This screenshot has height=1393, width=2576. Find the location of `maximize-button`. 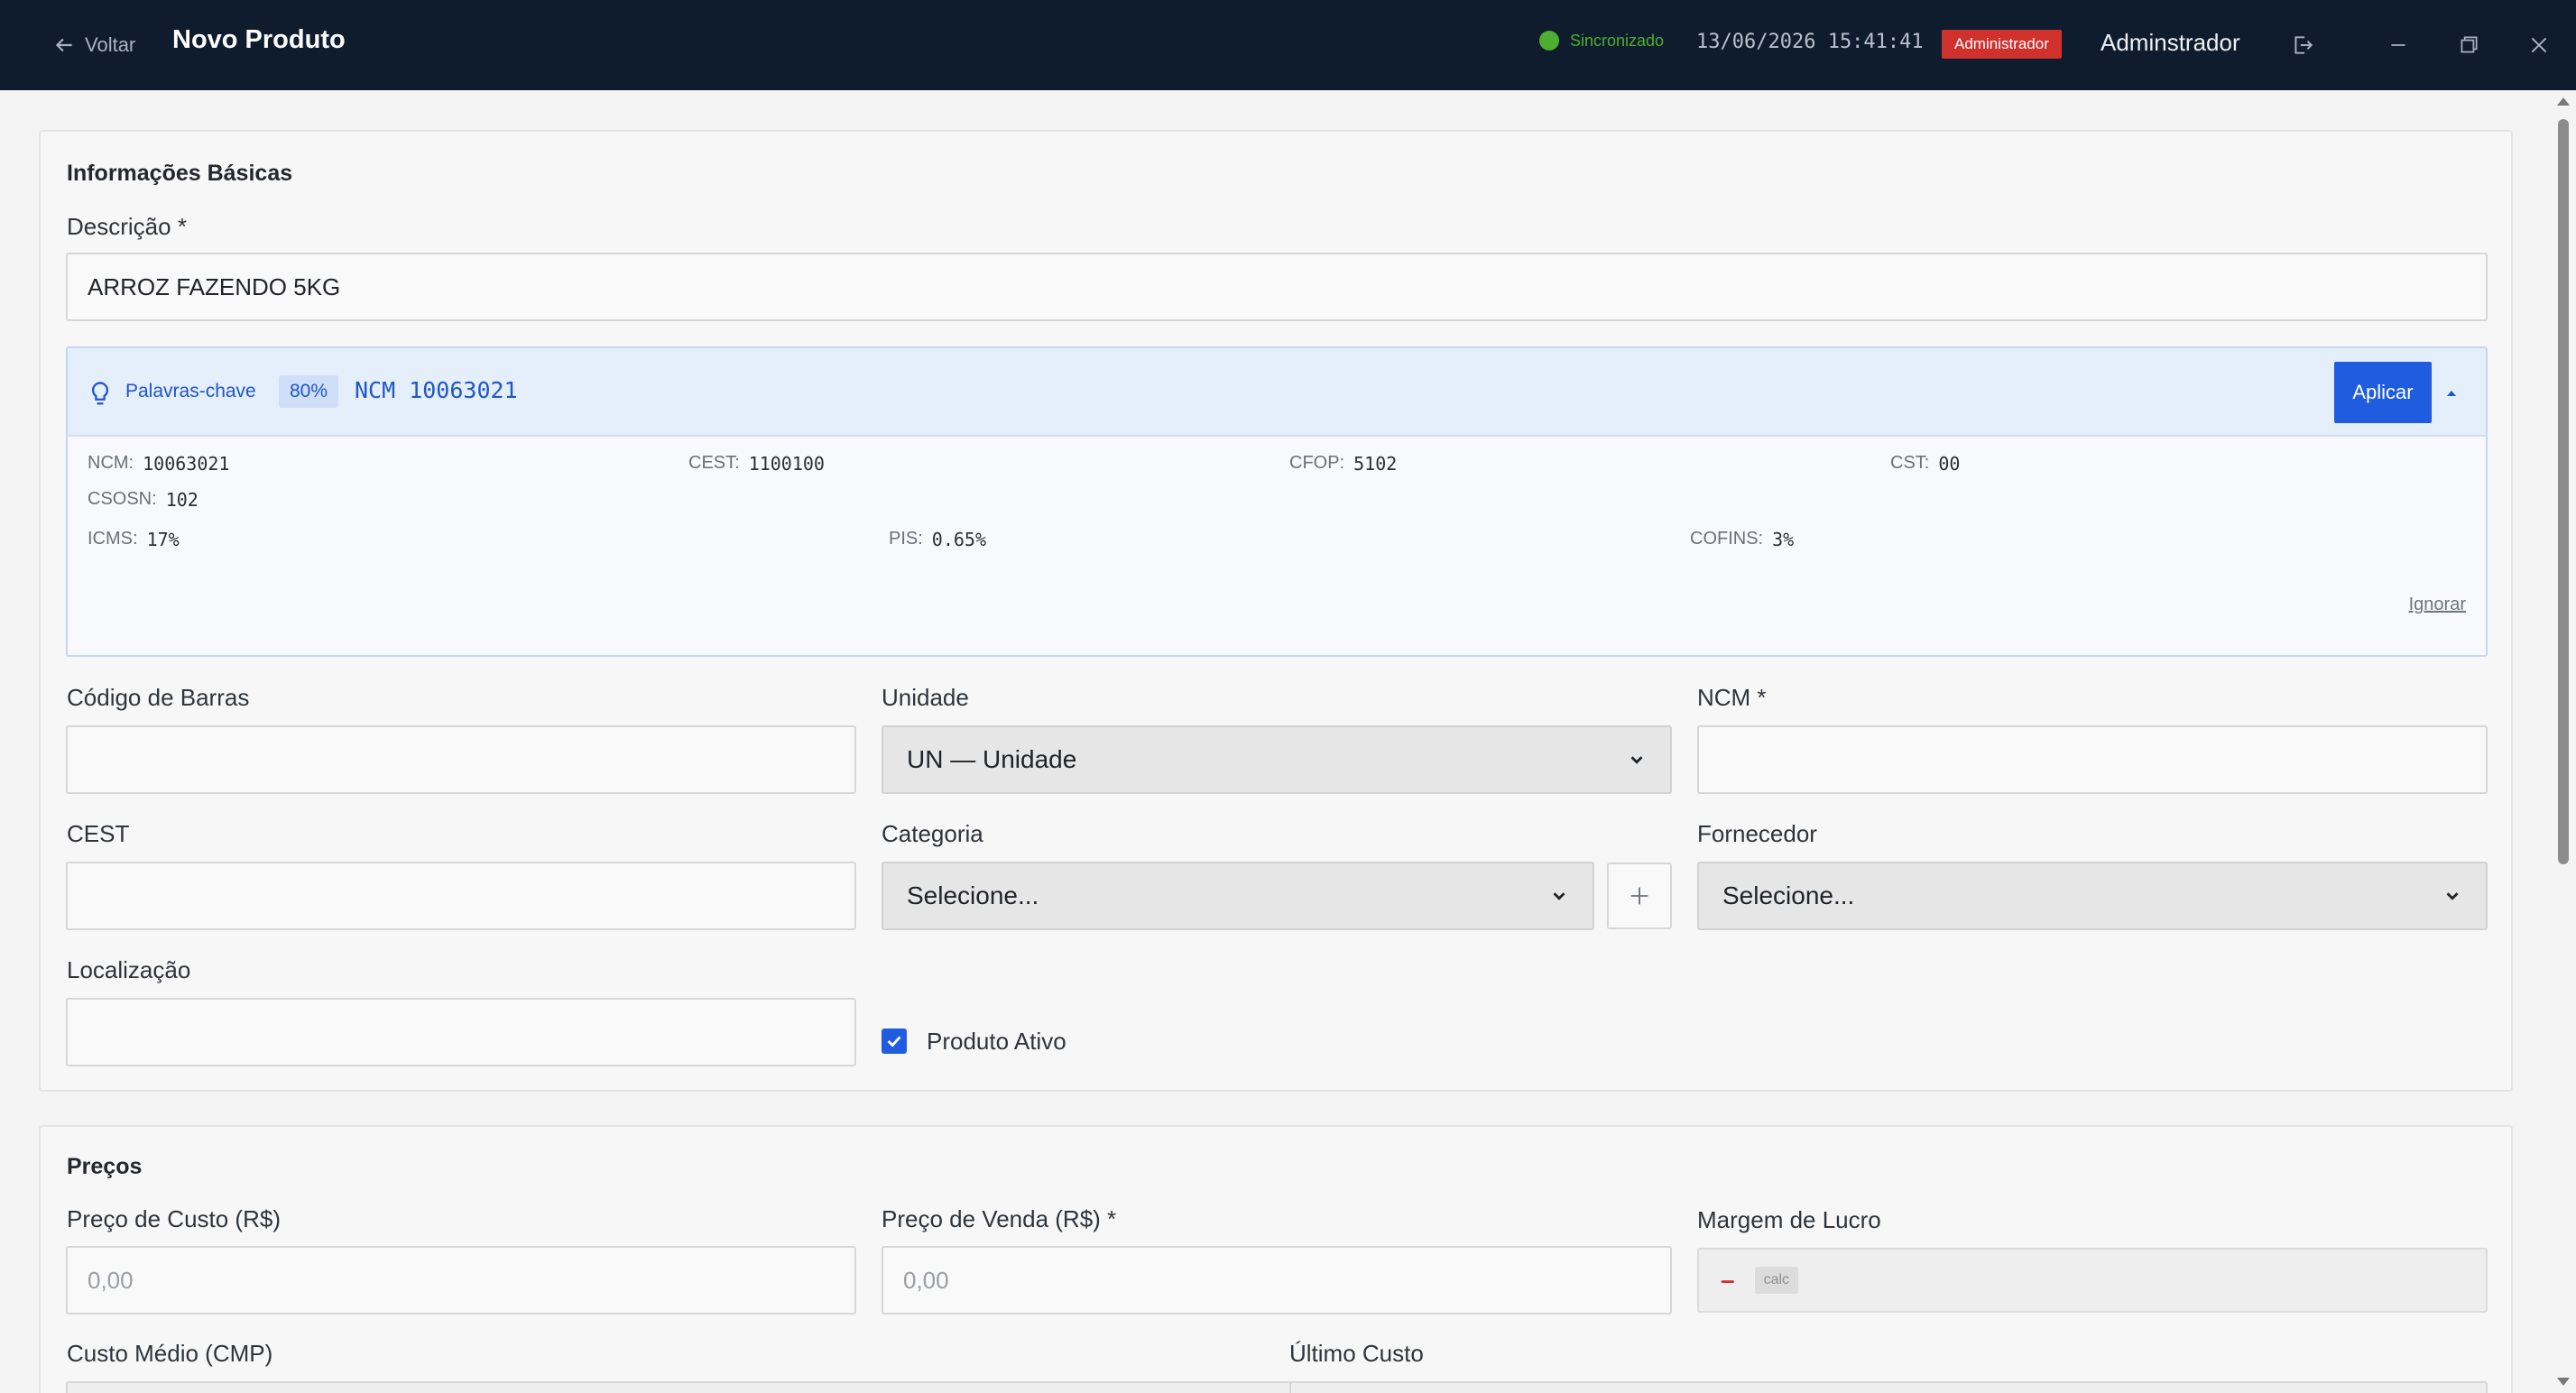

maximize-button is located at coordinates (2469, 45).